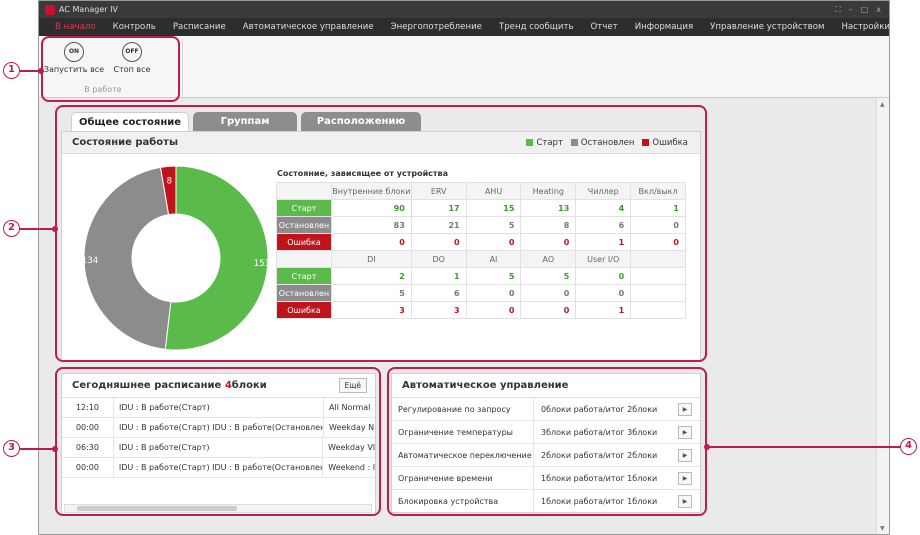 The height and width of the screenshot is (535, 920). What do you see at coordinates (436, 27) in the screenshot?
I see `menu-energy: Энергопотребление` at bounding box center [436, 27].